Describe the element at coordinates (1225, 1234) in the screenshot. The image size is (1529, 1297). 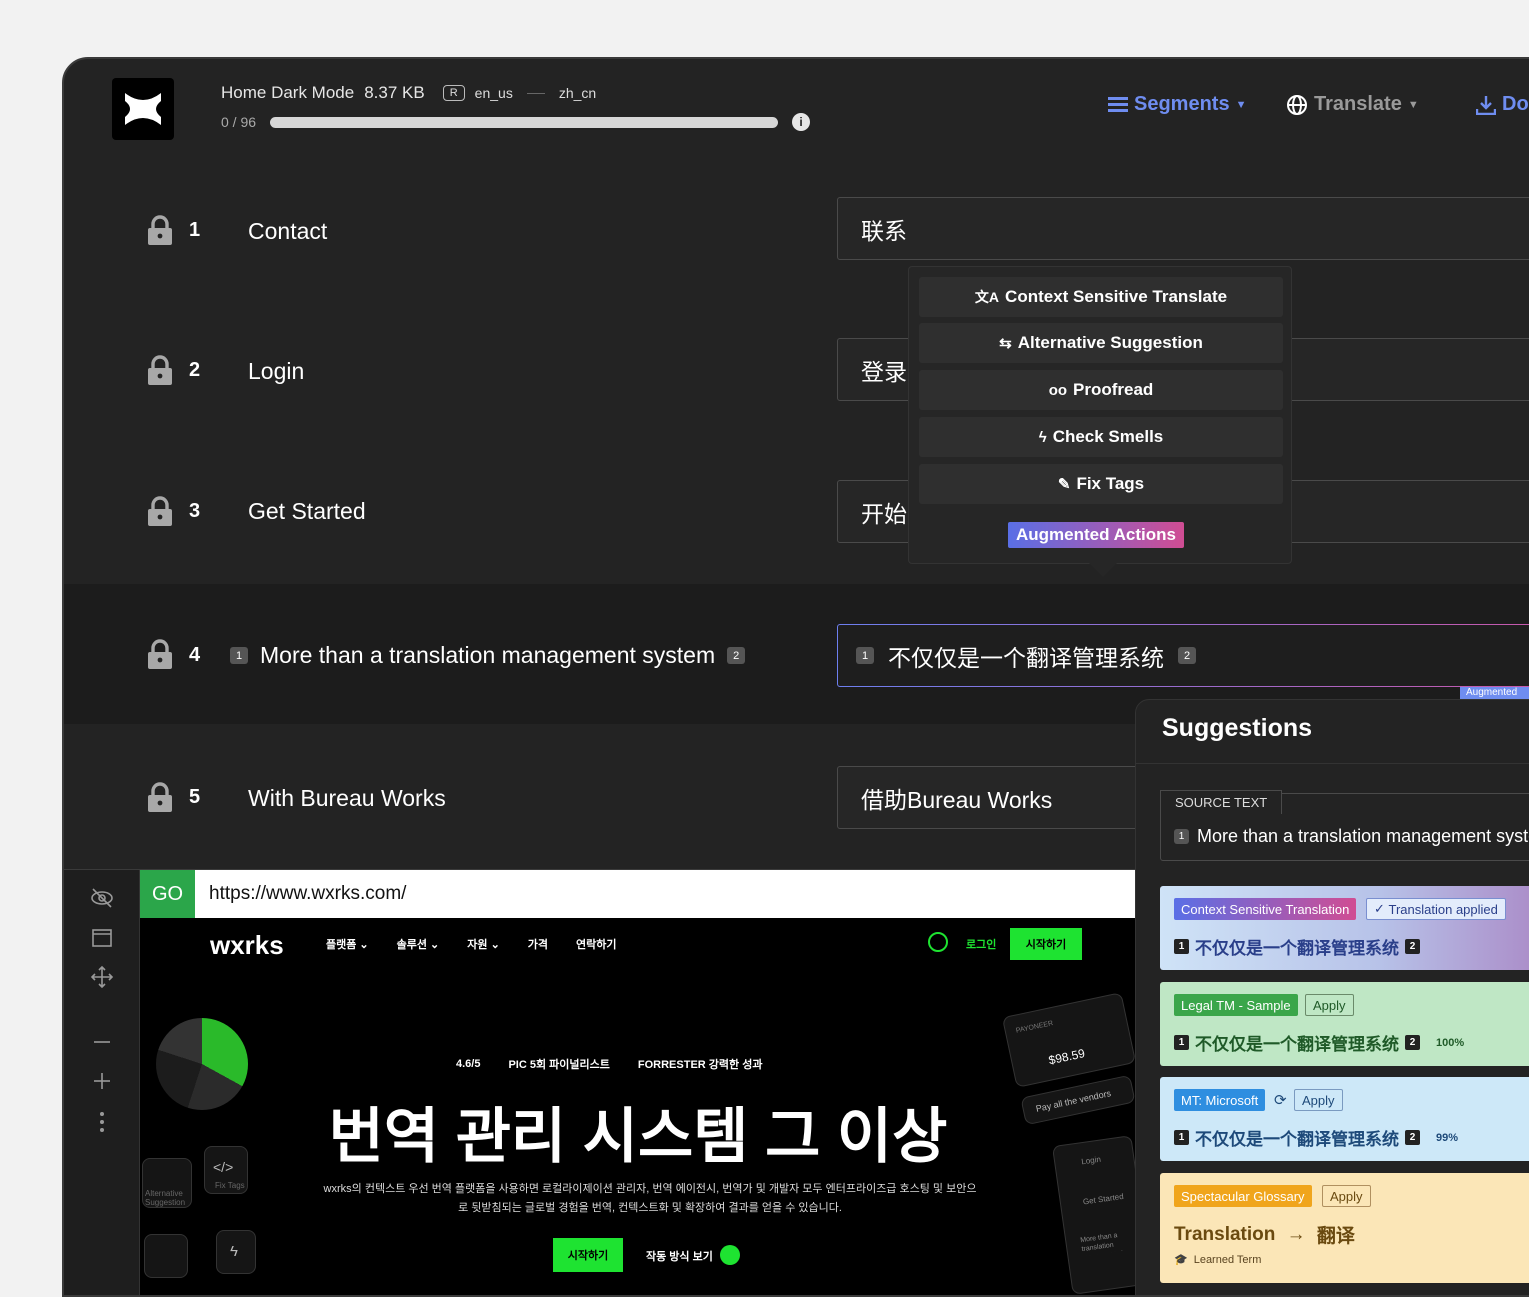
I see `term-source: Translation` at that location.